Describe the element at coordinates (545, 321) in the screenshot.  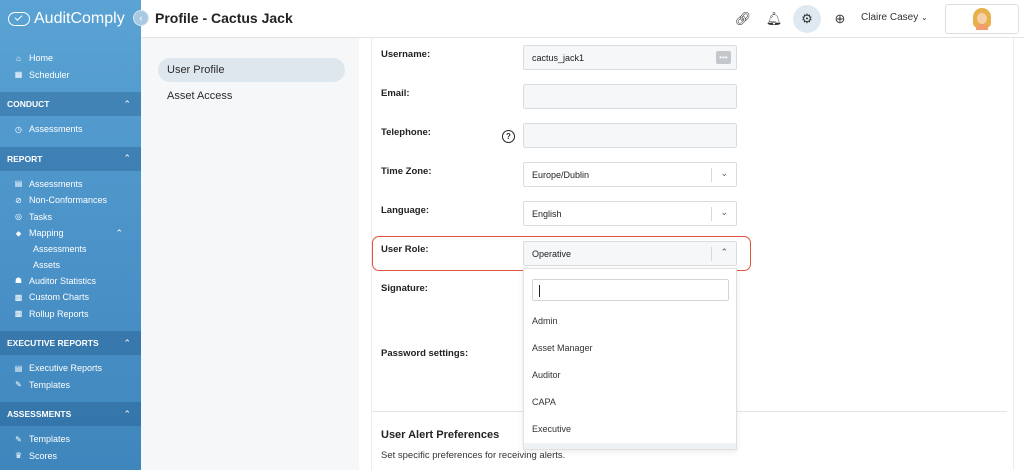
I see `role-option-admin: Admin` at that location.